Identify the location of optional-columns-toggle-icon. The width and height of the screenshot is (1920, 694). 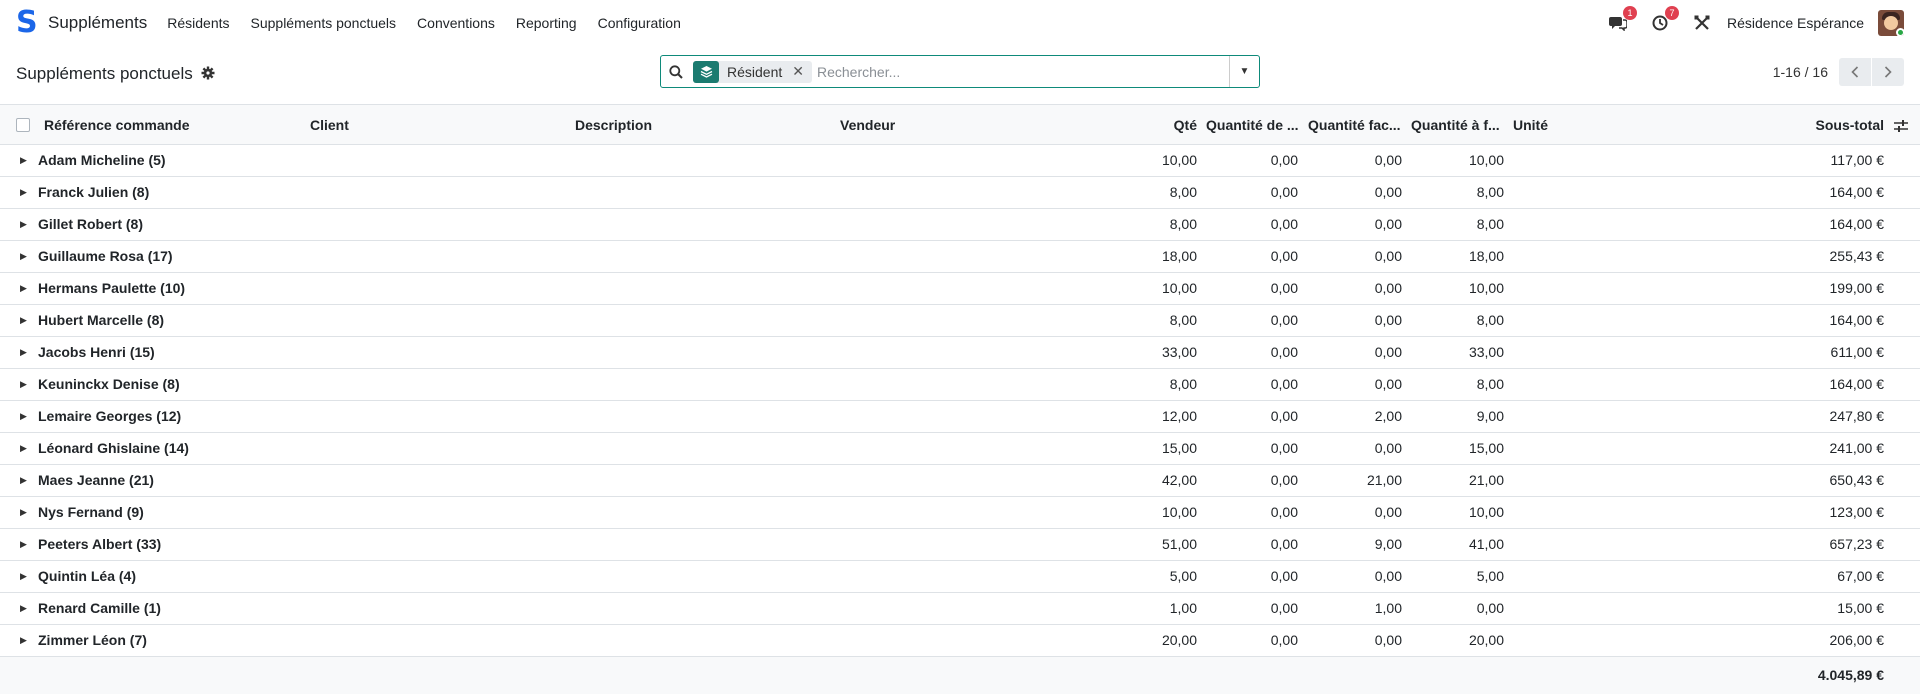
(1901, 125).